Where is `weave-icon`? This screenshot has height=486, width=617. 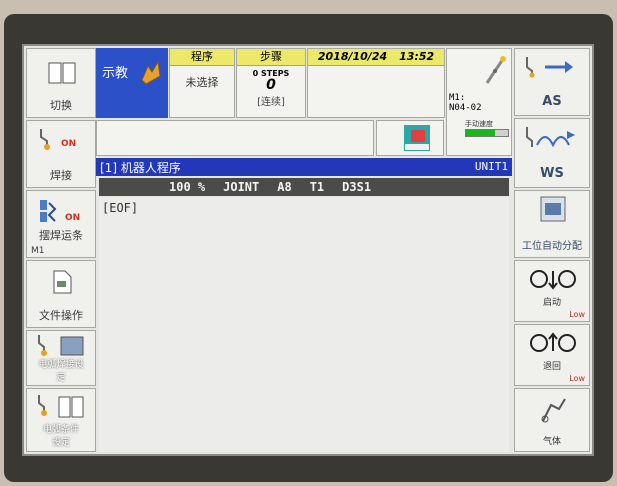
weave-icon is located at coordinates (48, 211).